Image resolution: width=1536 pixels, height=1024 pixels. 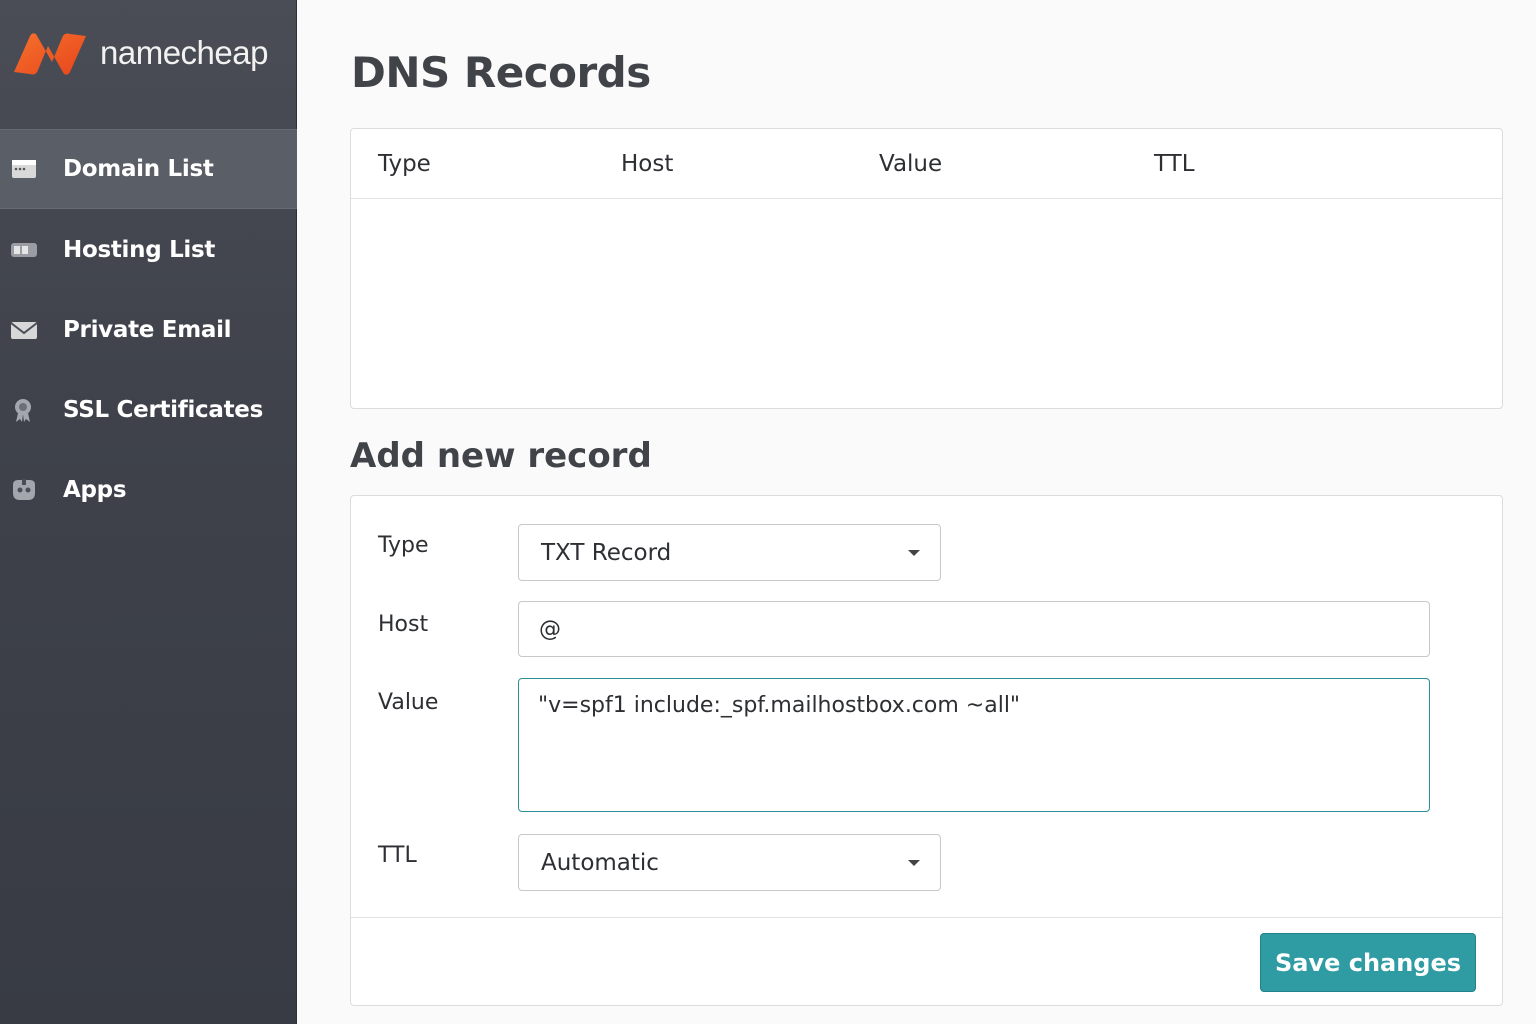 I want to click on sidebar-item-label: Hosting List, so click(x=139, y=250).